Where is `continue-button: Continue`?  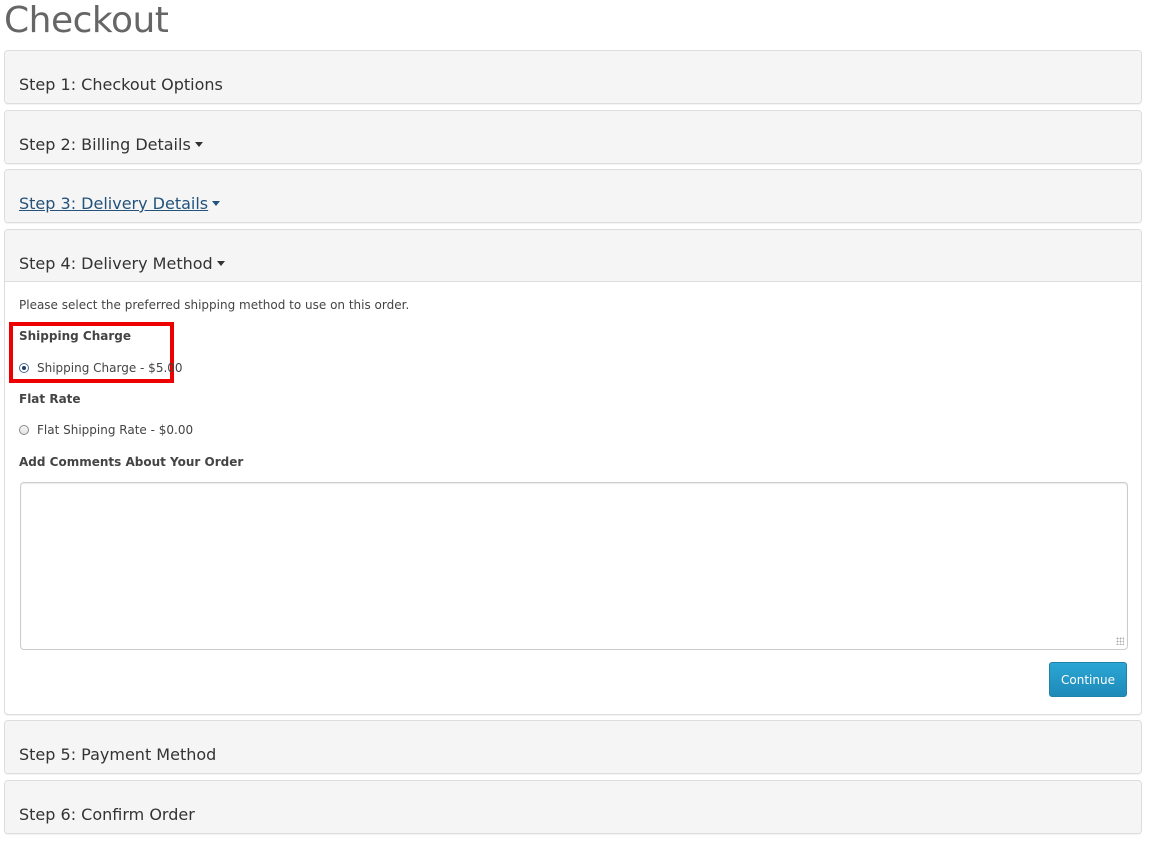
continue-button: Continue is located at coordinates (1088, 679).